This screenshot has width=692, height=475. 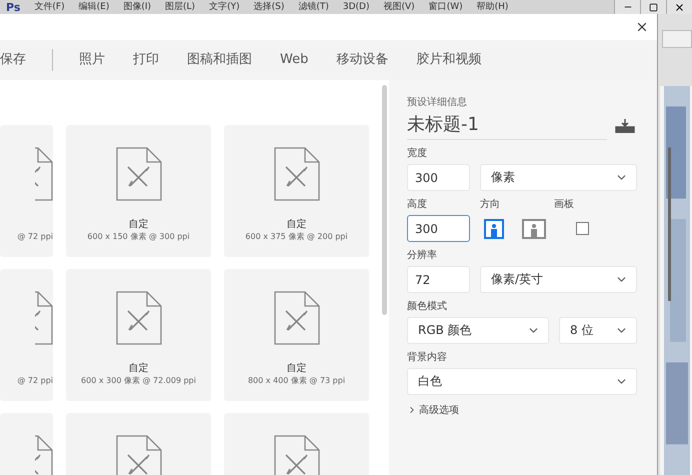 I want to click on menu-item: 选择(S), so click(x=269, y=7).